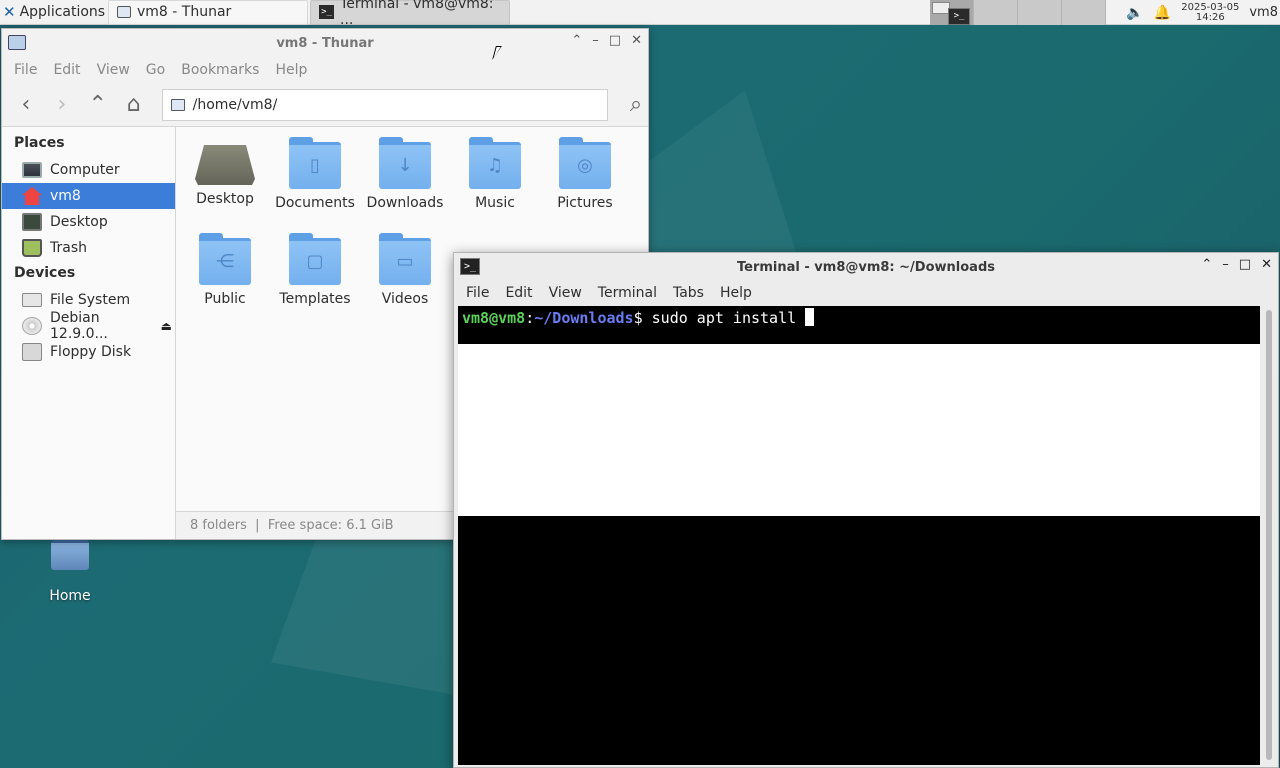  Describe the element at coordinates (405, 163) in the screenshot. I see `downloads-folder-icon: ↓` at that location.